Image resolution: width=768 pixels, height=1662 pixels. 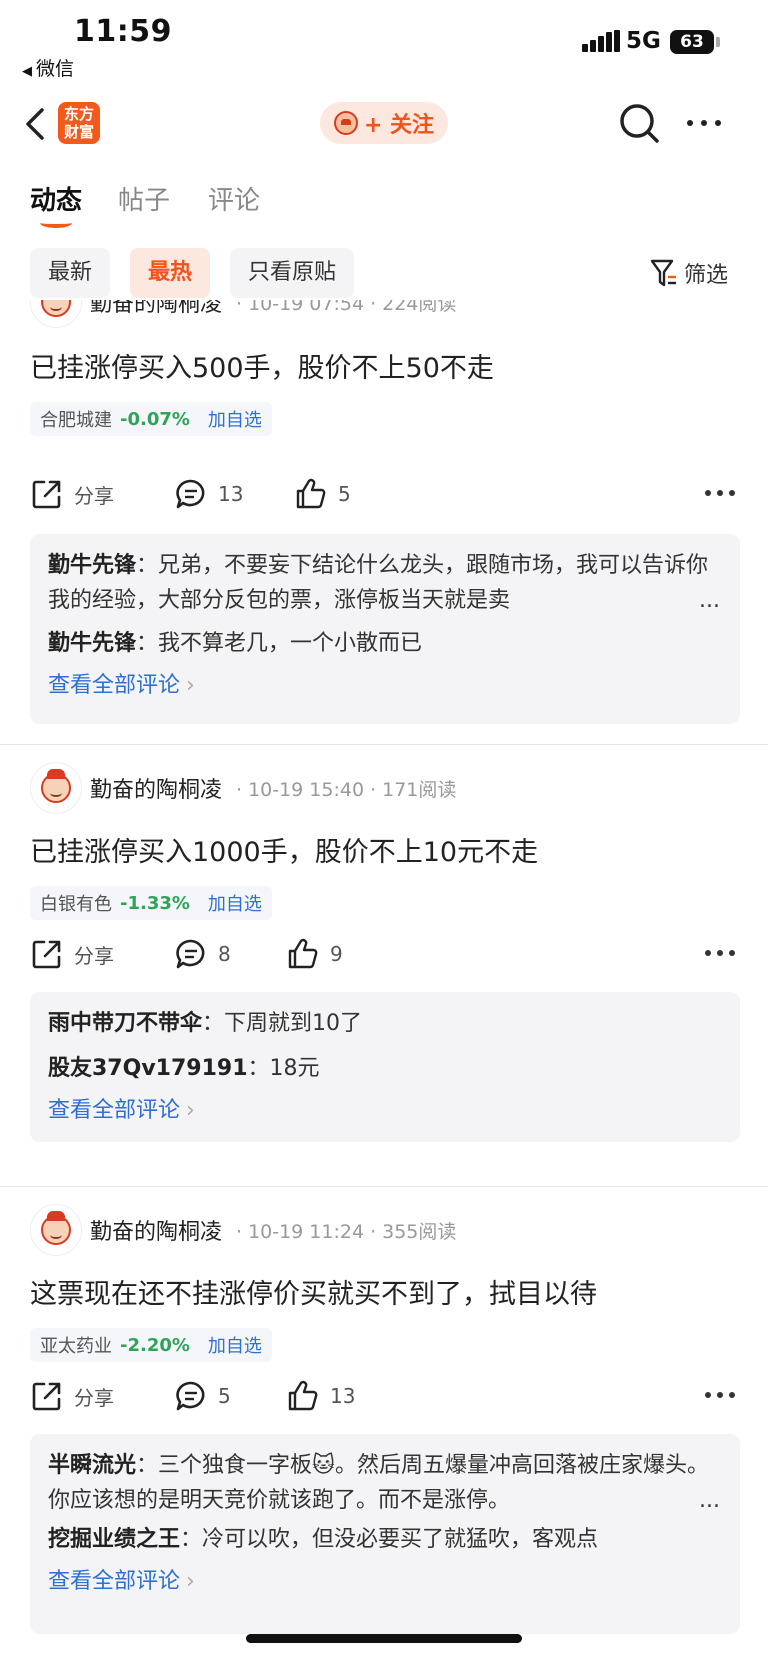 What do you see at coordinates (706, 275) in the screenshot?
I see `filter-label: 筛选` at bounding box center [706, 275].